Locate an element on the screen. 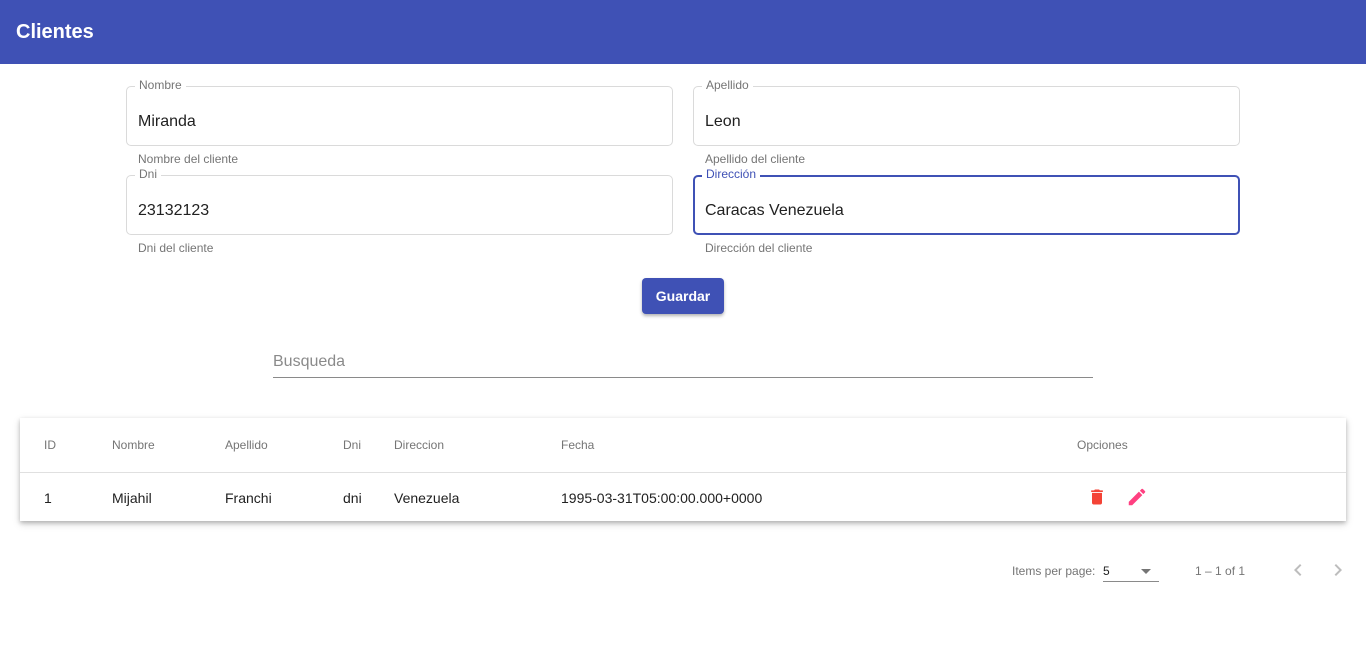  app-toolbar: Clientes is located at coordinates (683, 32).